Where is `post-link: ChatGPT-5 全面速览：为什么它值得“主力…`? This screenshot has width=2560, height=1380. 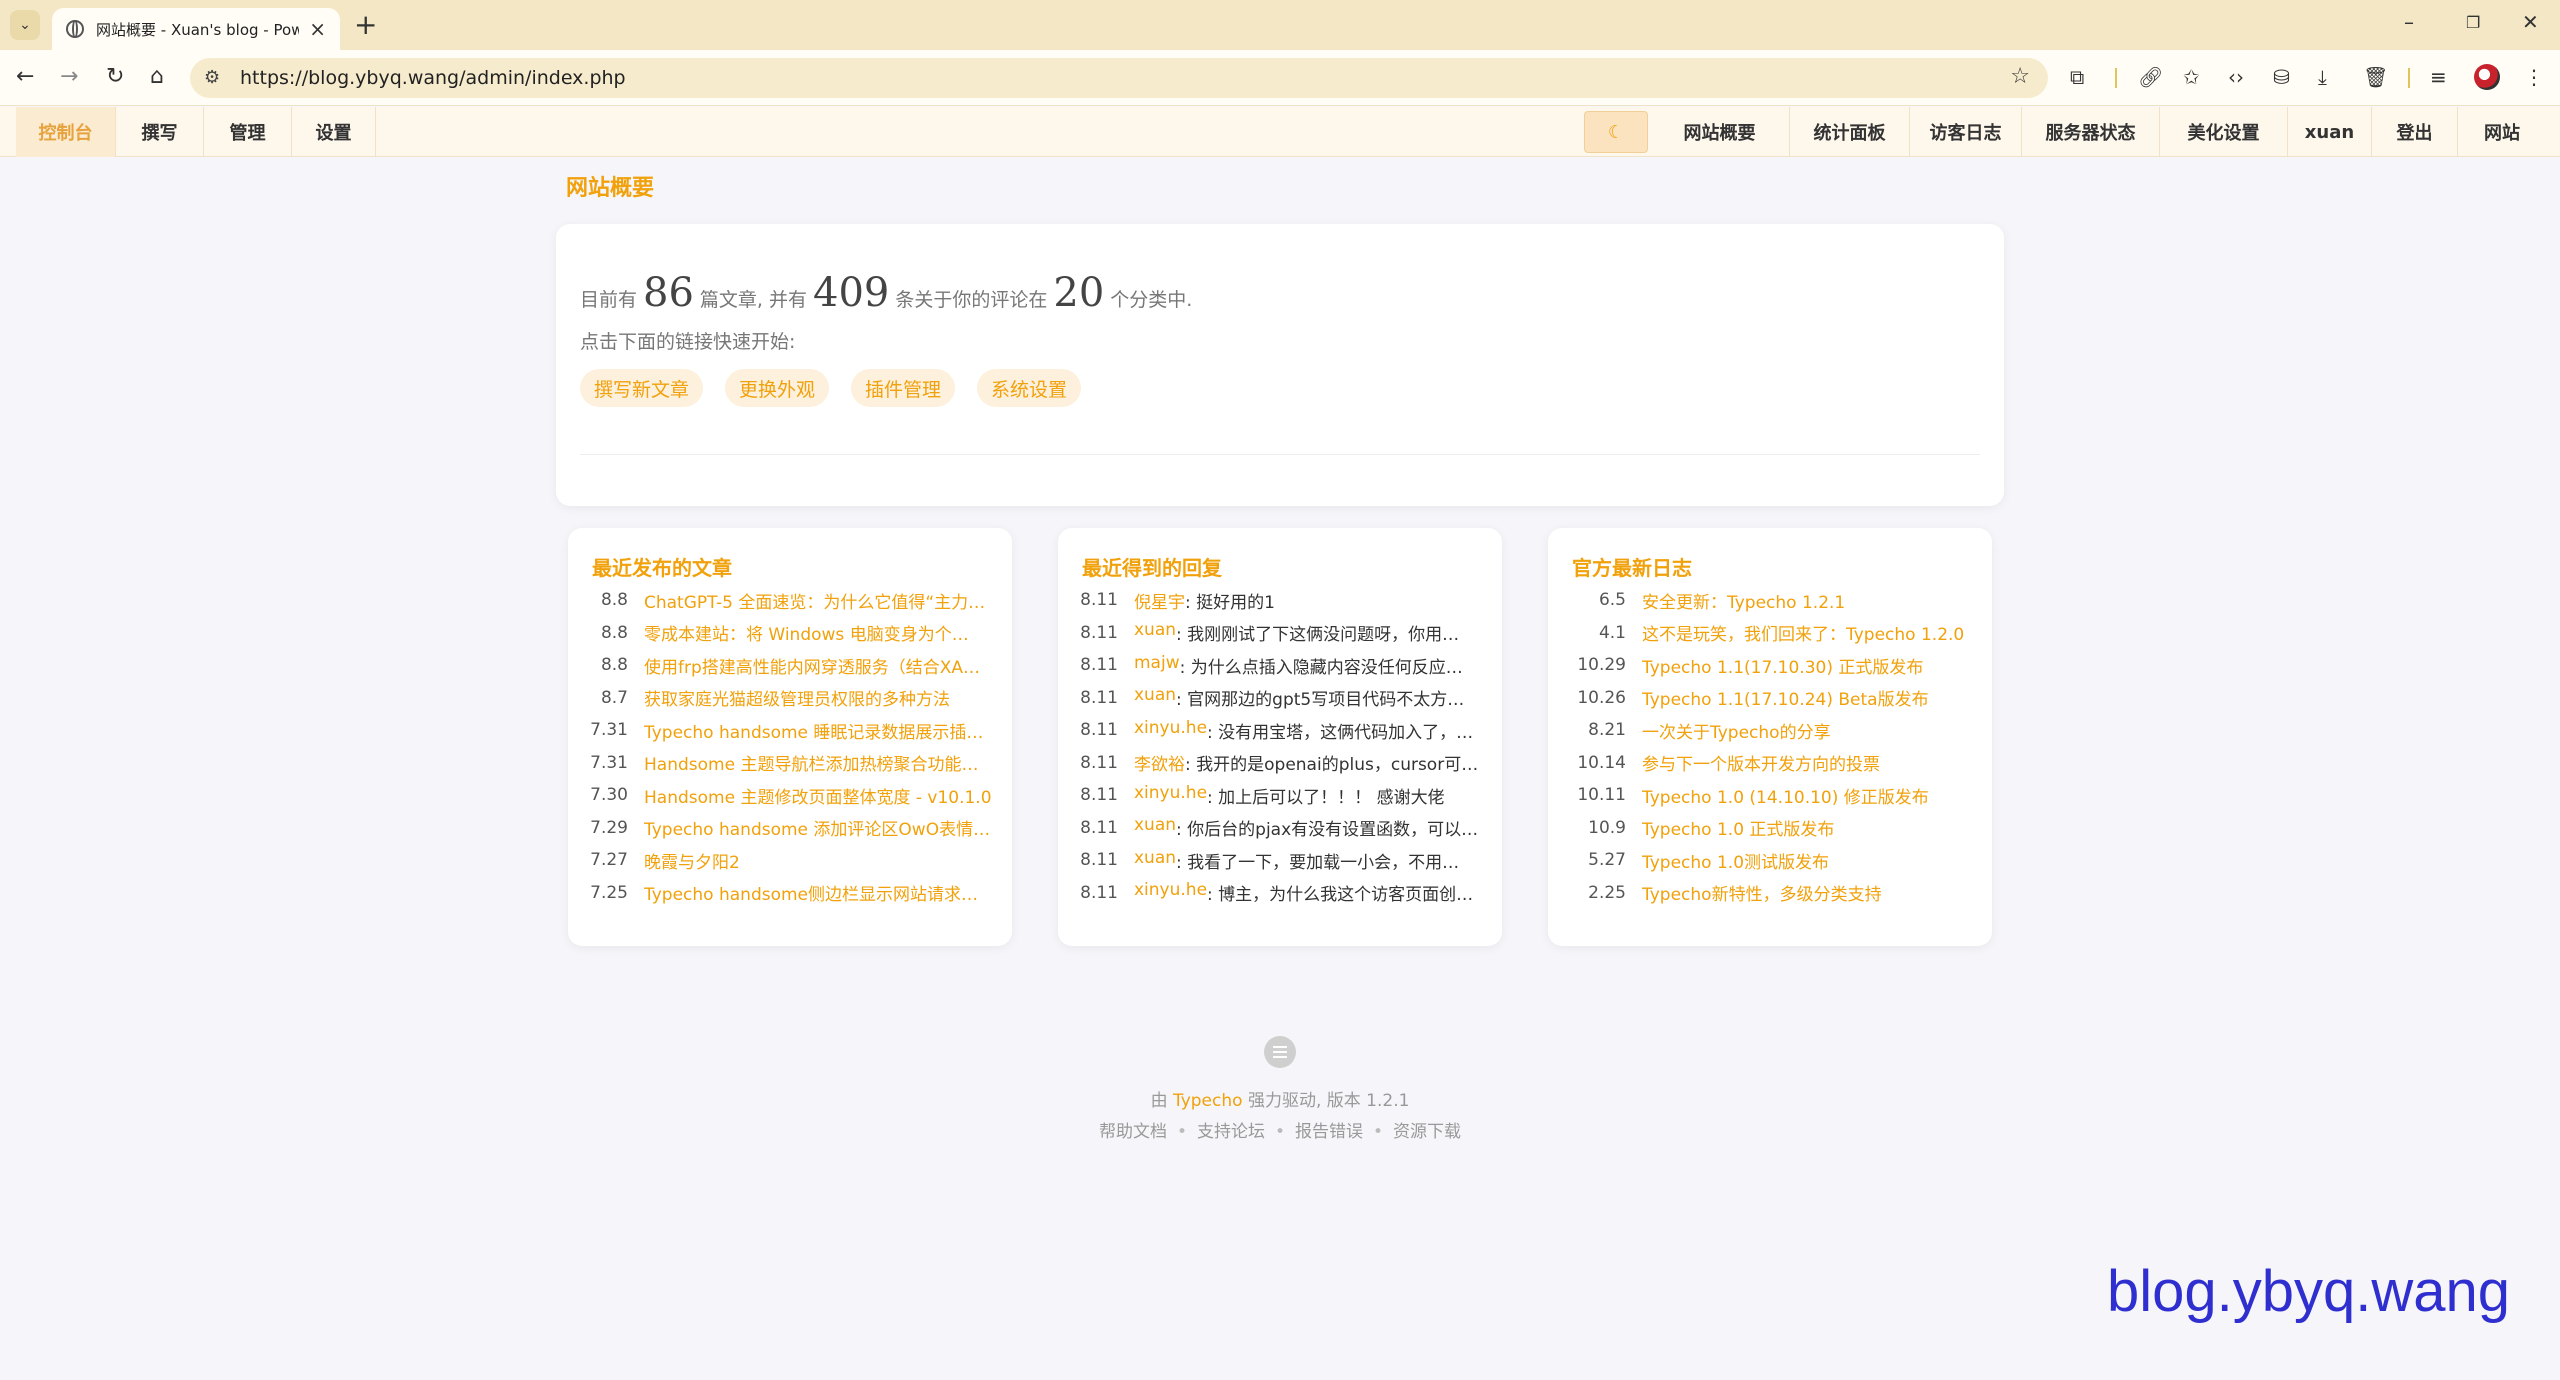 post-link: ChatGPT-5 全面速览：为什么它值得“主力… is located at coordinates (818, 600).